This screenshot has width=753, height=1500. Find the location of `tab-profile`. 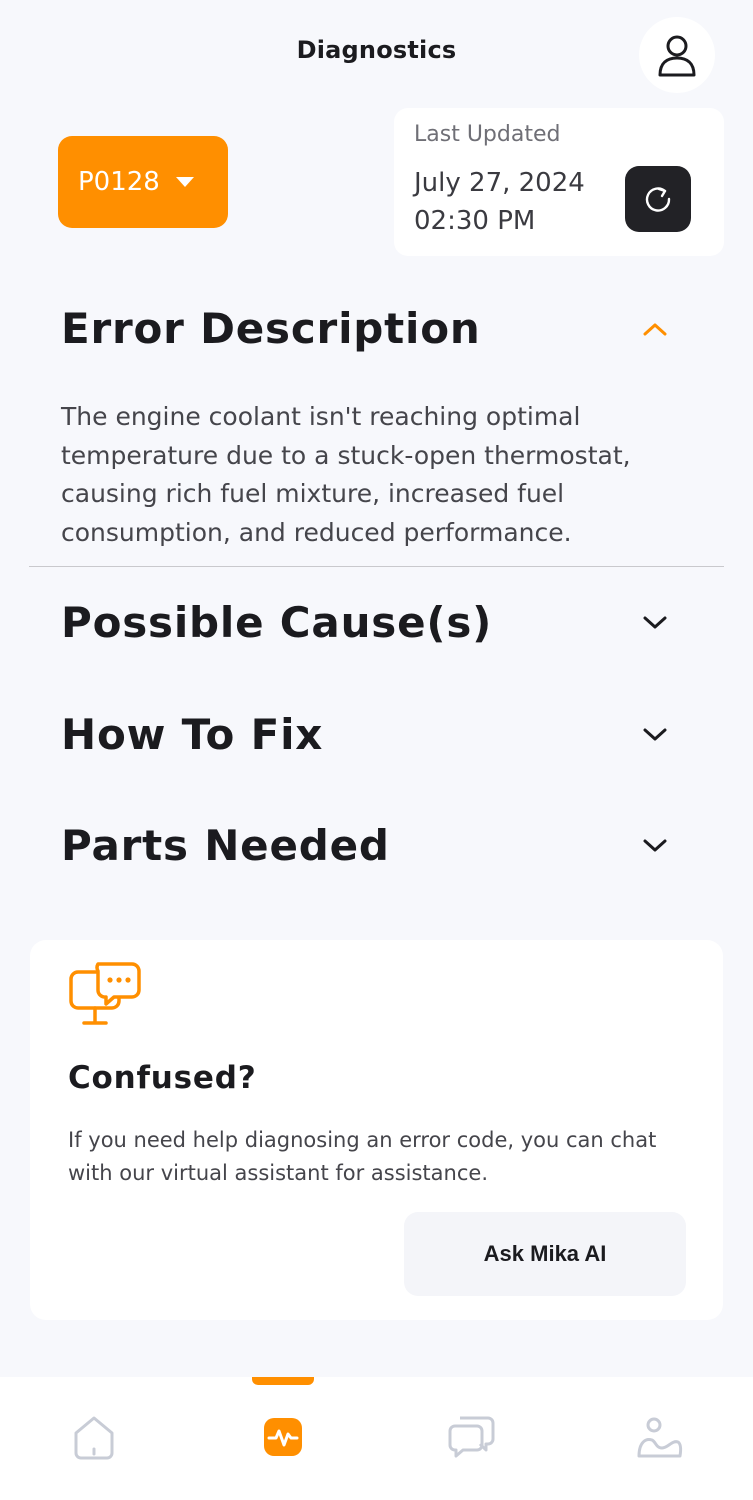

tab-profile is located at coordinates (659, 1437).